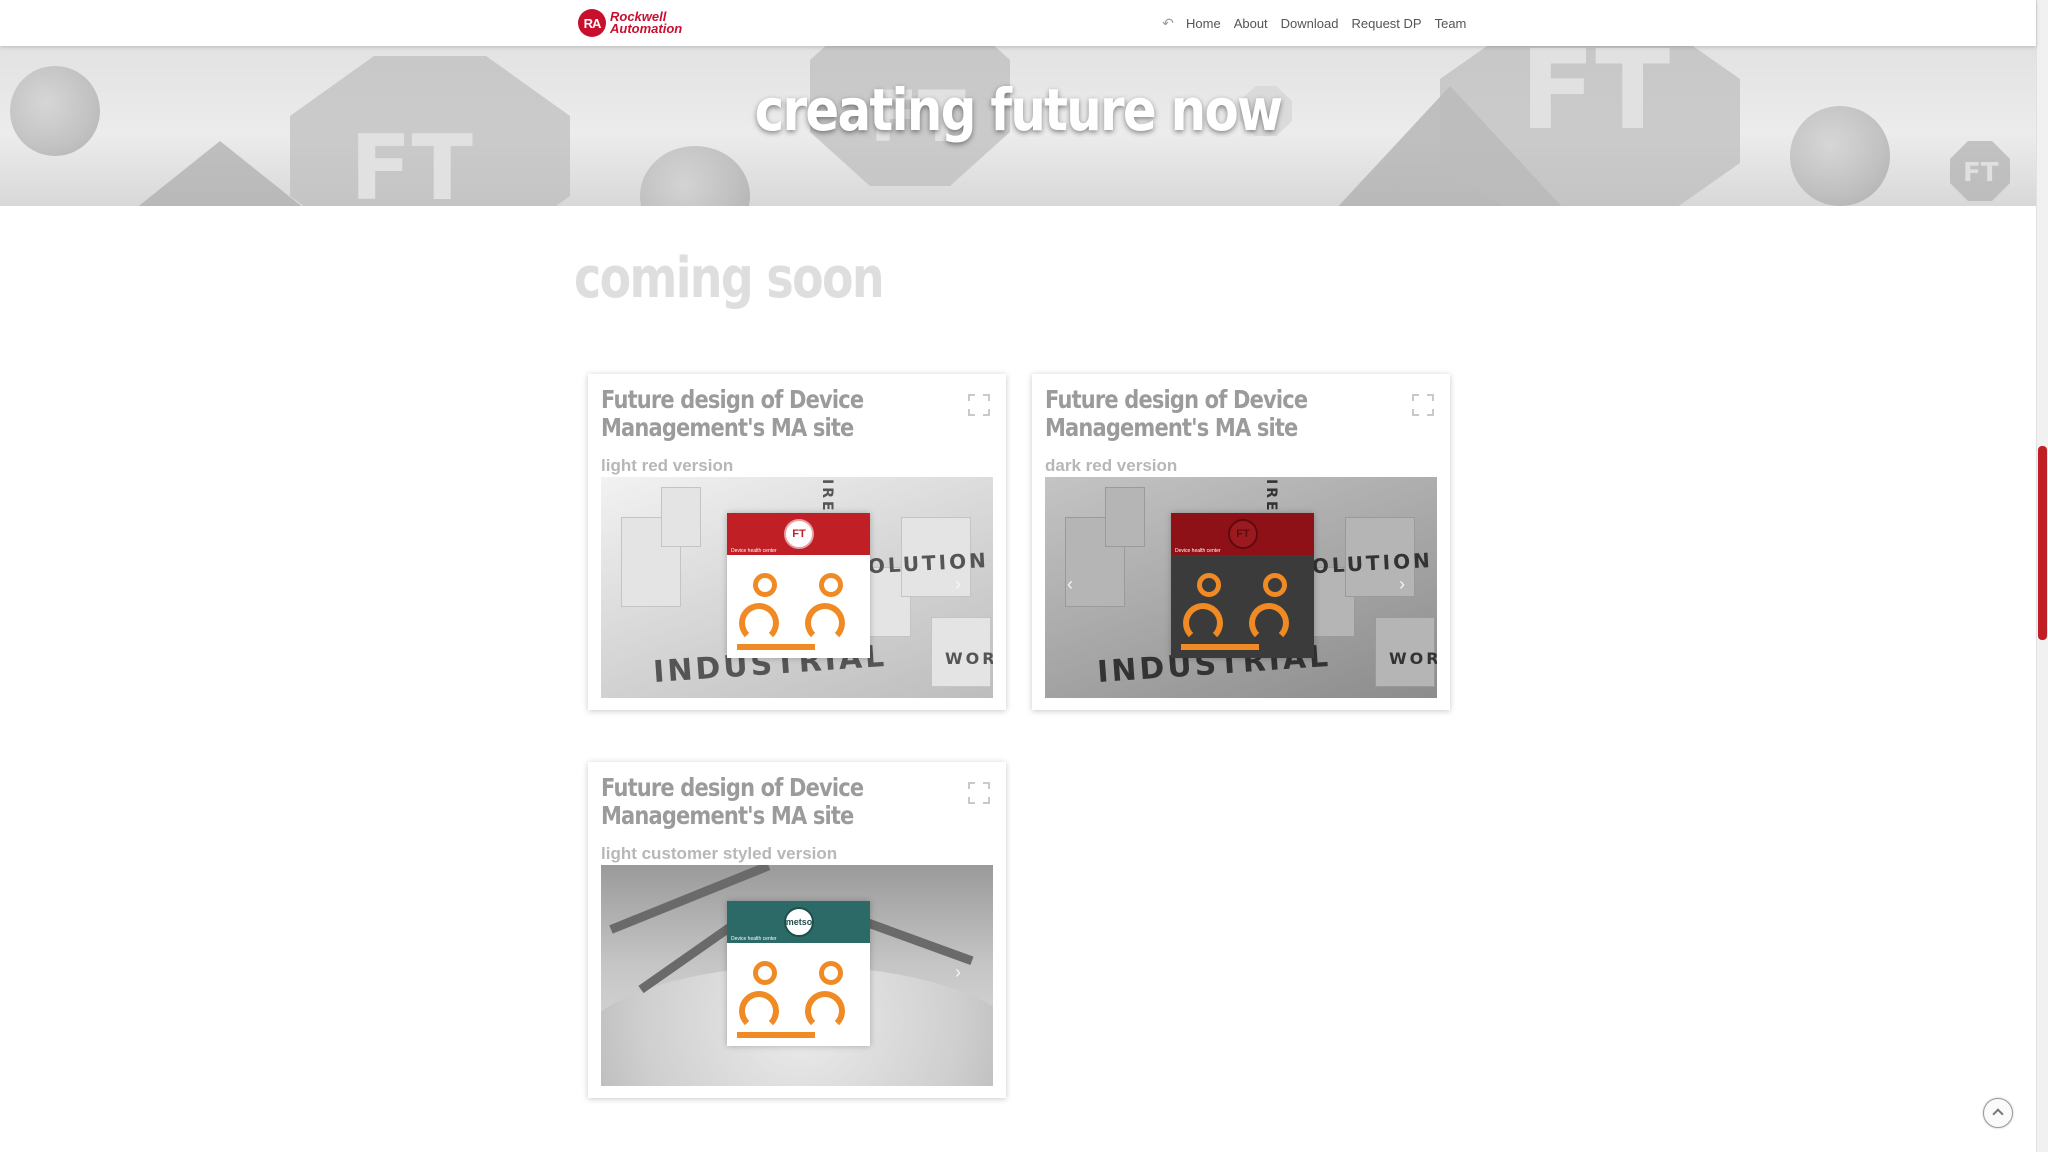 The width and height of the screenshot is (2048, 1152). What do you see at coordinates (729, 278) in the screenshot?
I see `section-title: coming soon` at bounding box center [729, 278].